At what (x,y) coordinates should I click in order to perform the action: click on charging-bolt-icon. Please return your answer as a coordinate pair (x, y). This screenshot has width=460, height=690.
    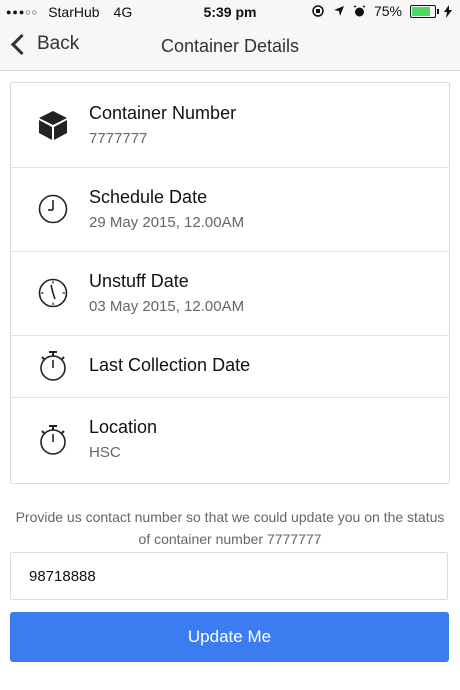
    Looking at the image, I should click on (448, 11).